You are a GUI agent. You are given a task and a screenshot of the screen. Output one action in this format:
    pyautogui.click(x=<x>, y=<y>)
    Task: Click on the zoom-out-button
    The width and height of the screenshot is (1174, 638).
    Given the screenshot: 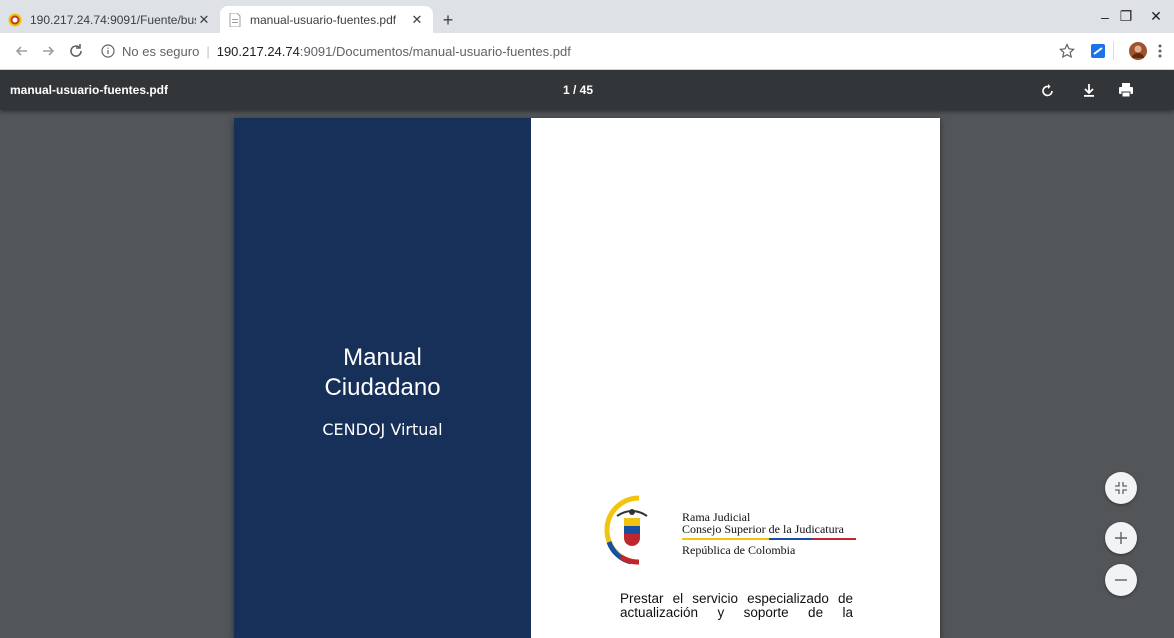 What is the action you would take?
    pyautogui.click(x=1121, y=580)
    